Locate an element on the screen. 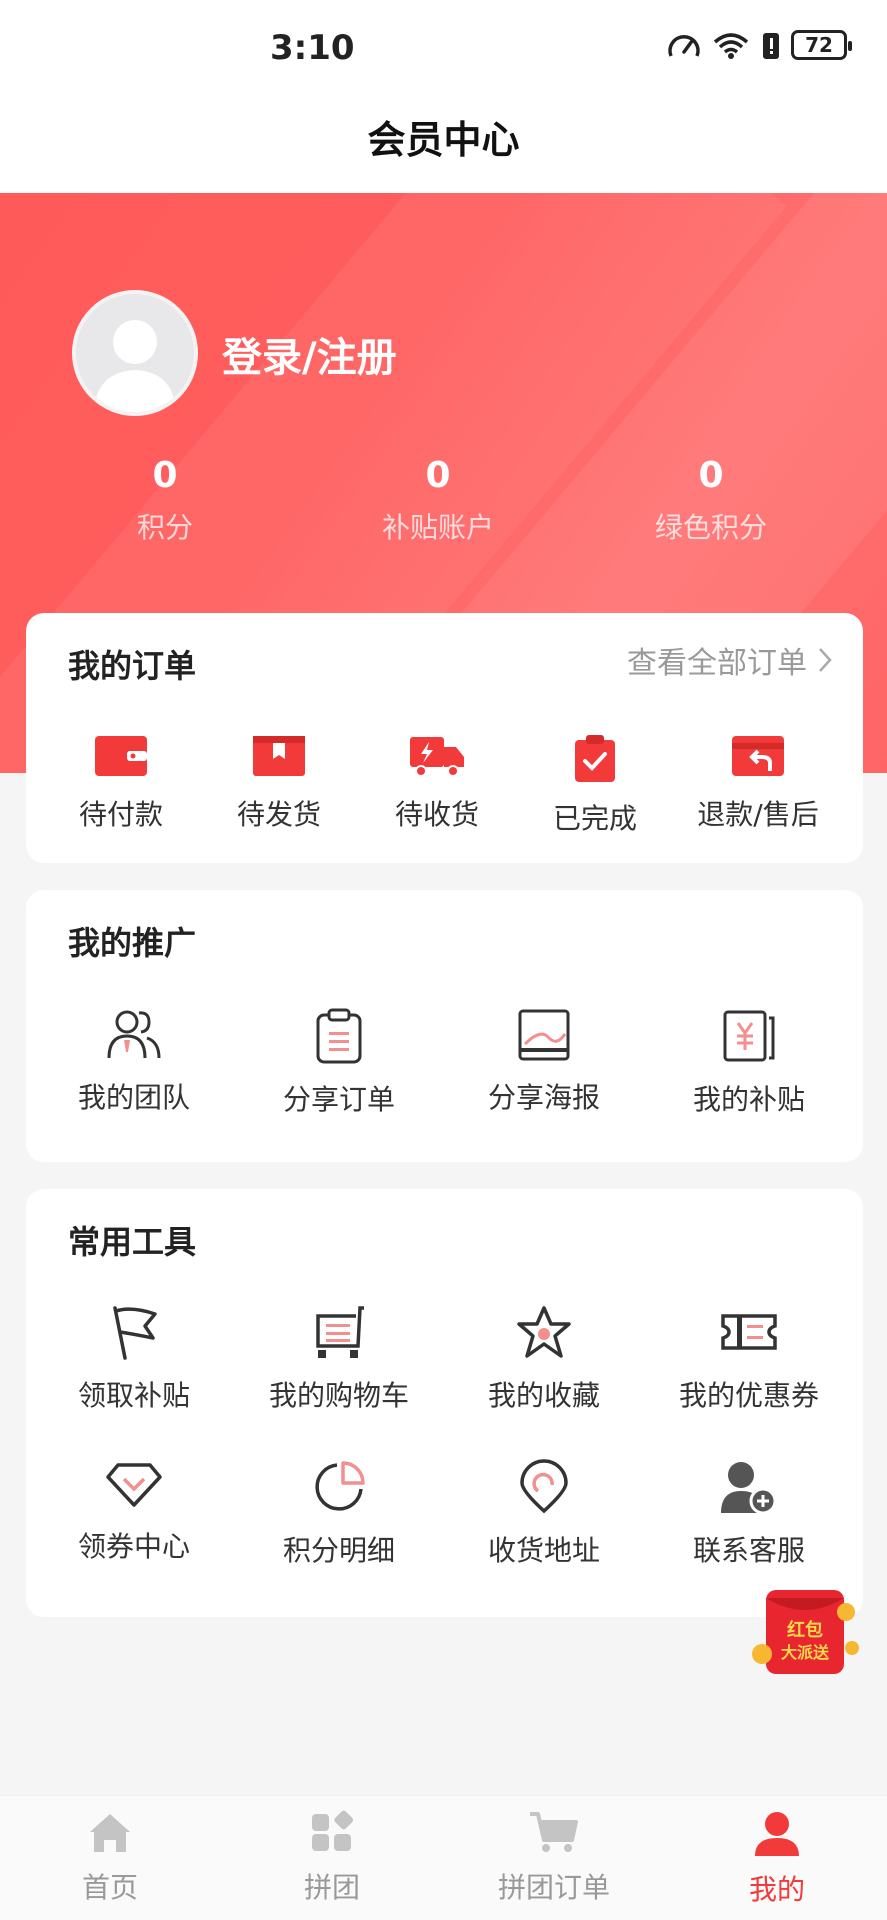 This screenshot has height=1920, width=887. bottom-tab-bar: 首页 拼团 拼团订单 我的 is located at coordinates (443, 1857).